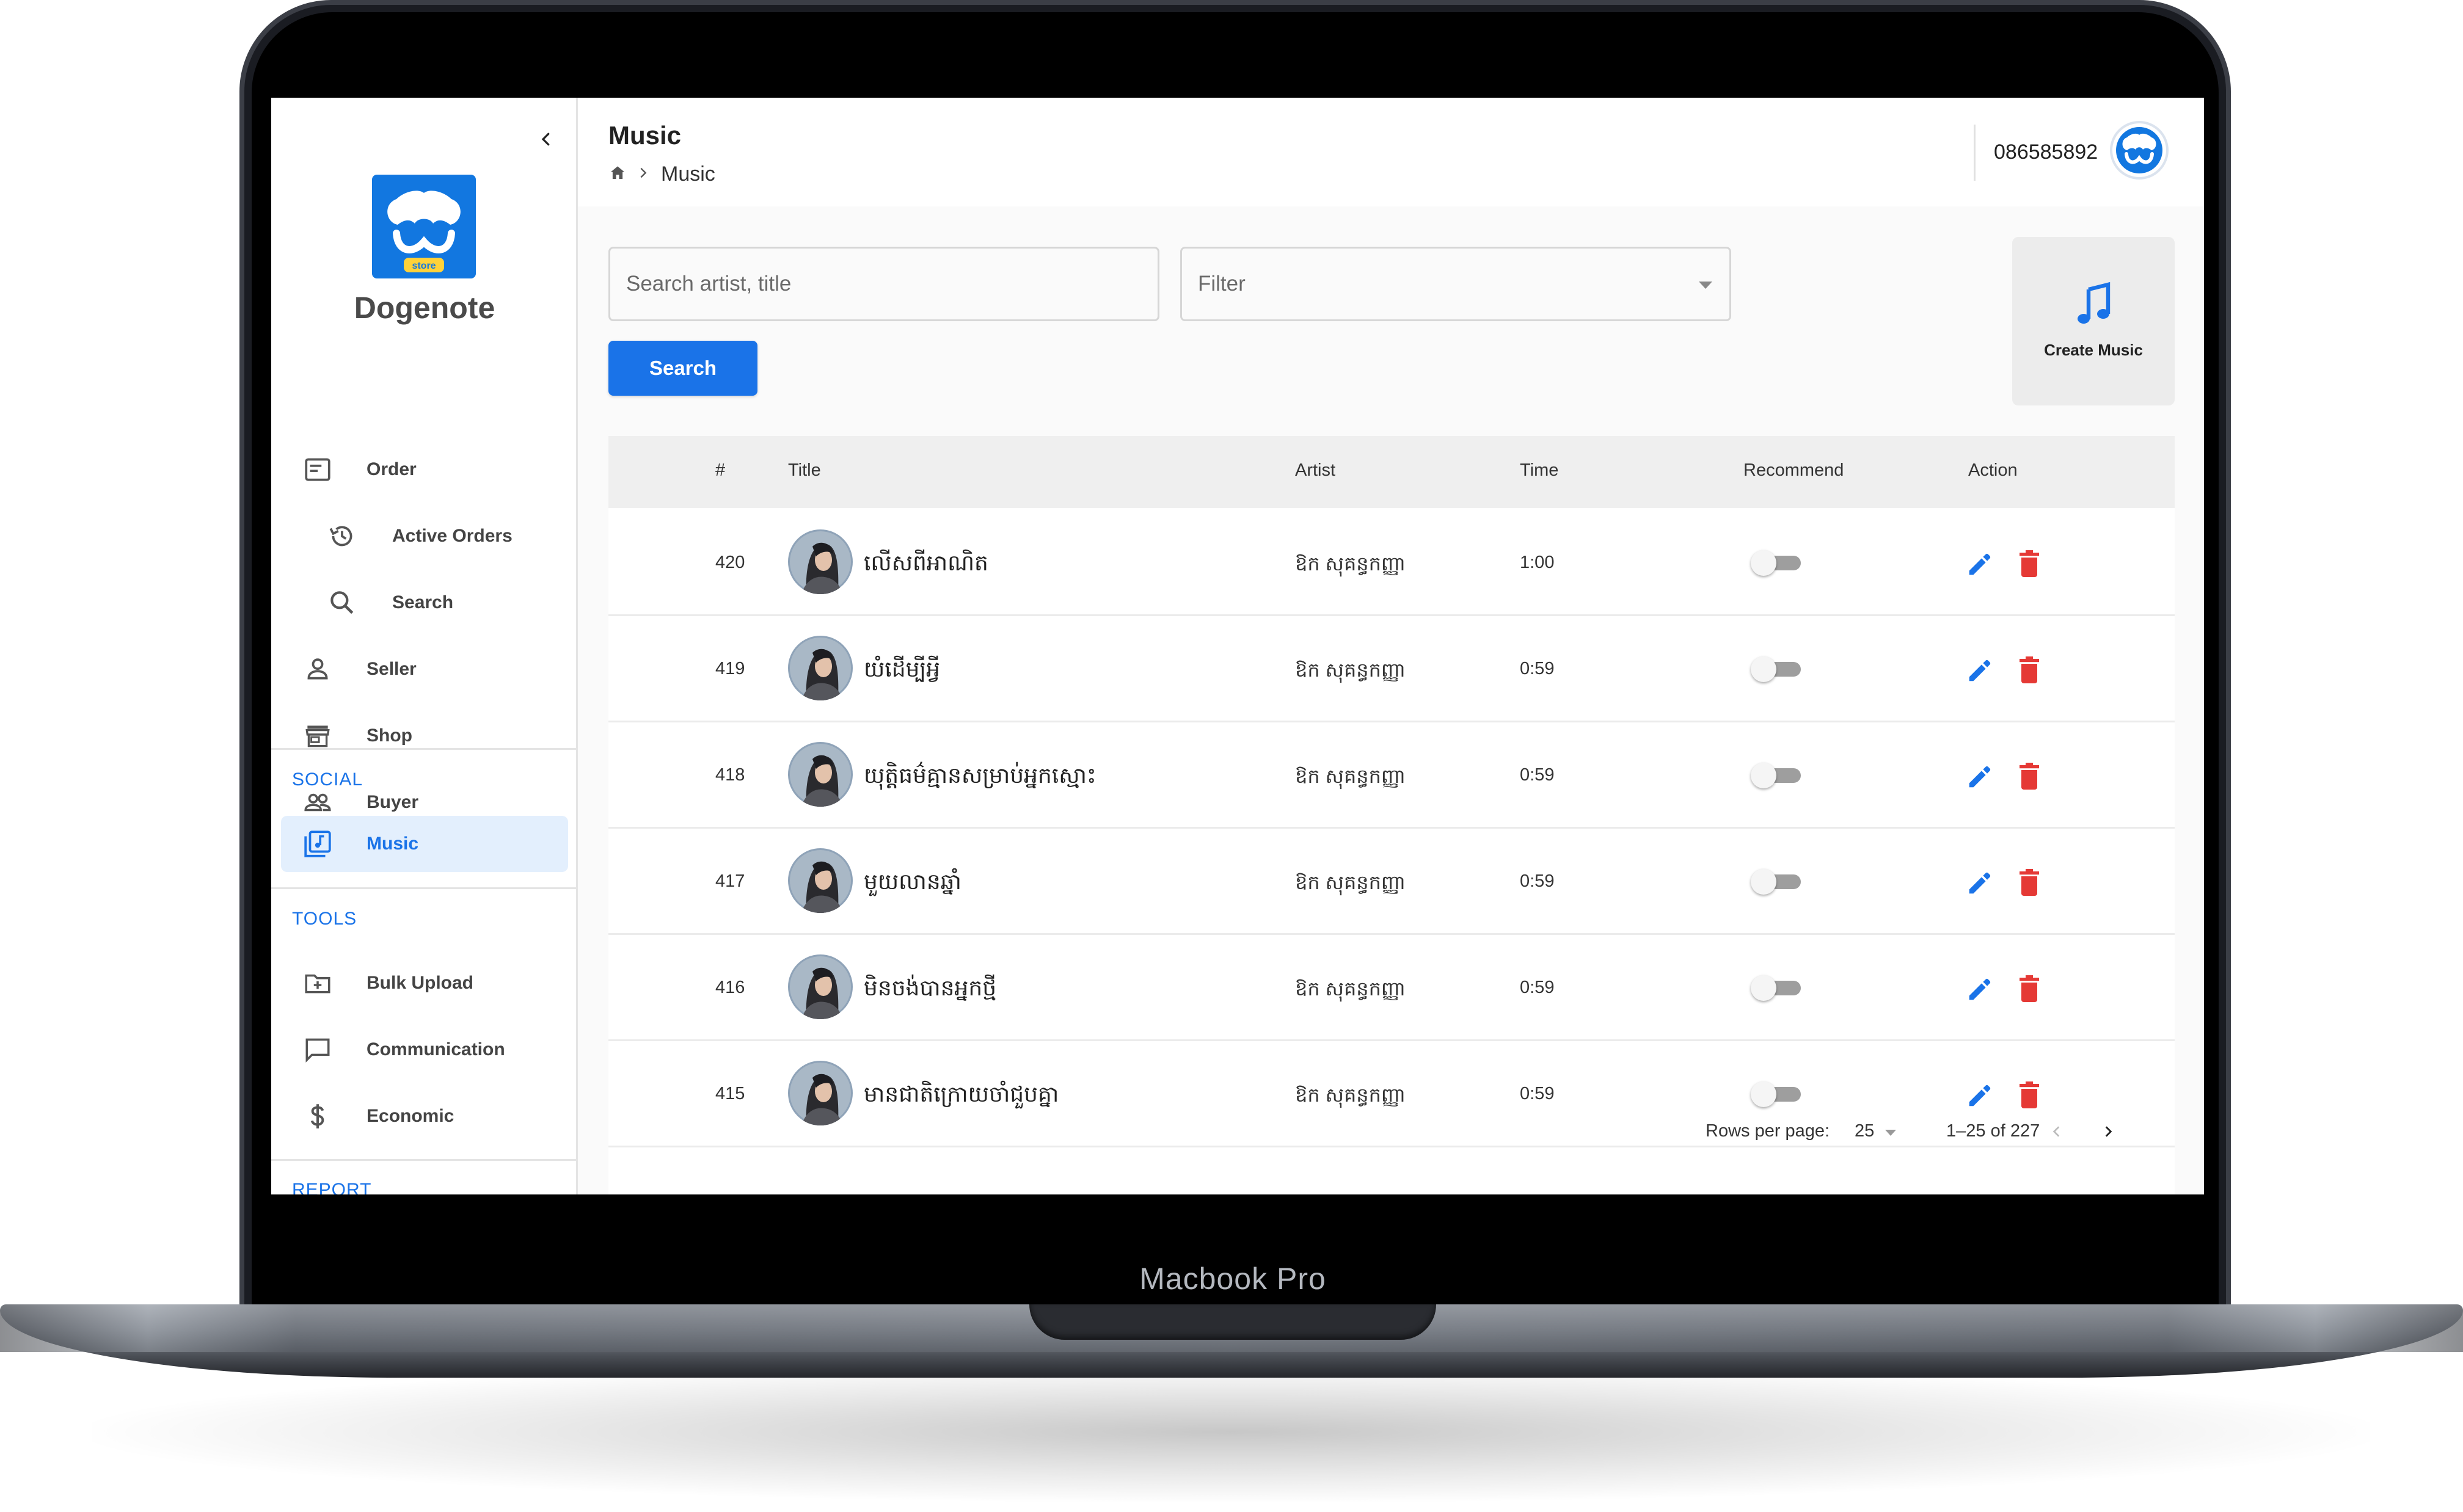 The image size is (2463, 1512). Describe the element at coordinates (730, 1094) in the screenshot. I see `row-number: 415` at that location.